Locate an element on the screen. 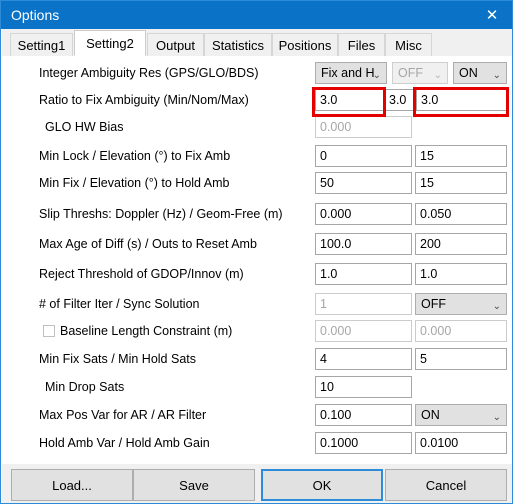  select-ambiguity-res-gps-value: Fix and H is located at coordinates (348, 73).